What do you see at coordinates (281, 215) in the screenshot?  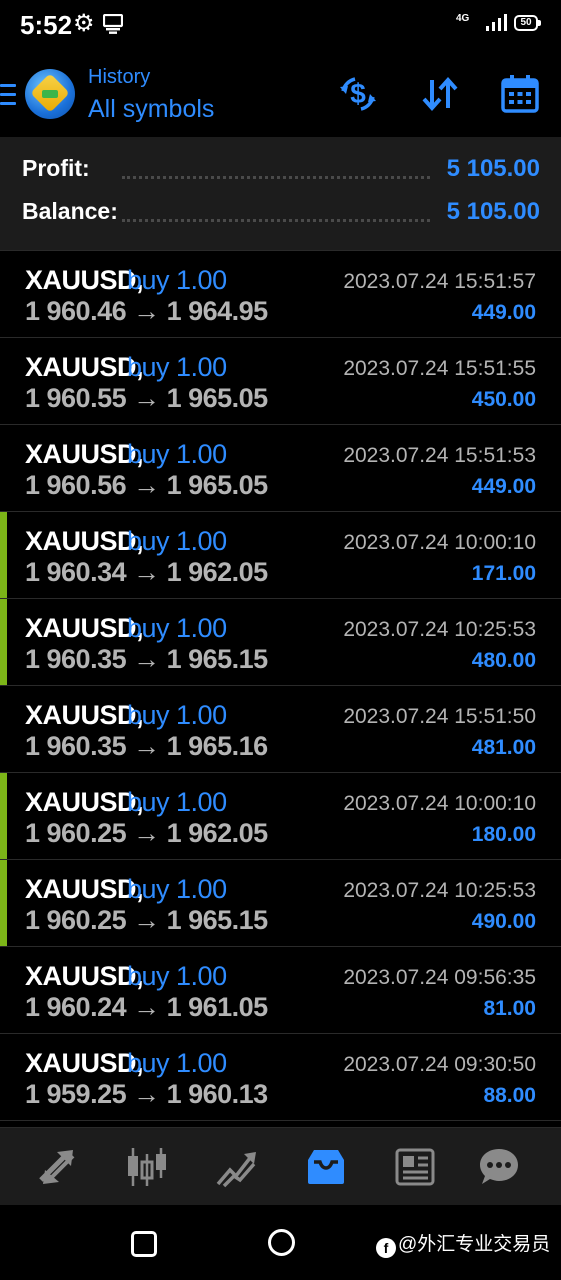 I see `balance-row: Balance: 5 105.00` at bounding box center [281, 215].